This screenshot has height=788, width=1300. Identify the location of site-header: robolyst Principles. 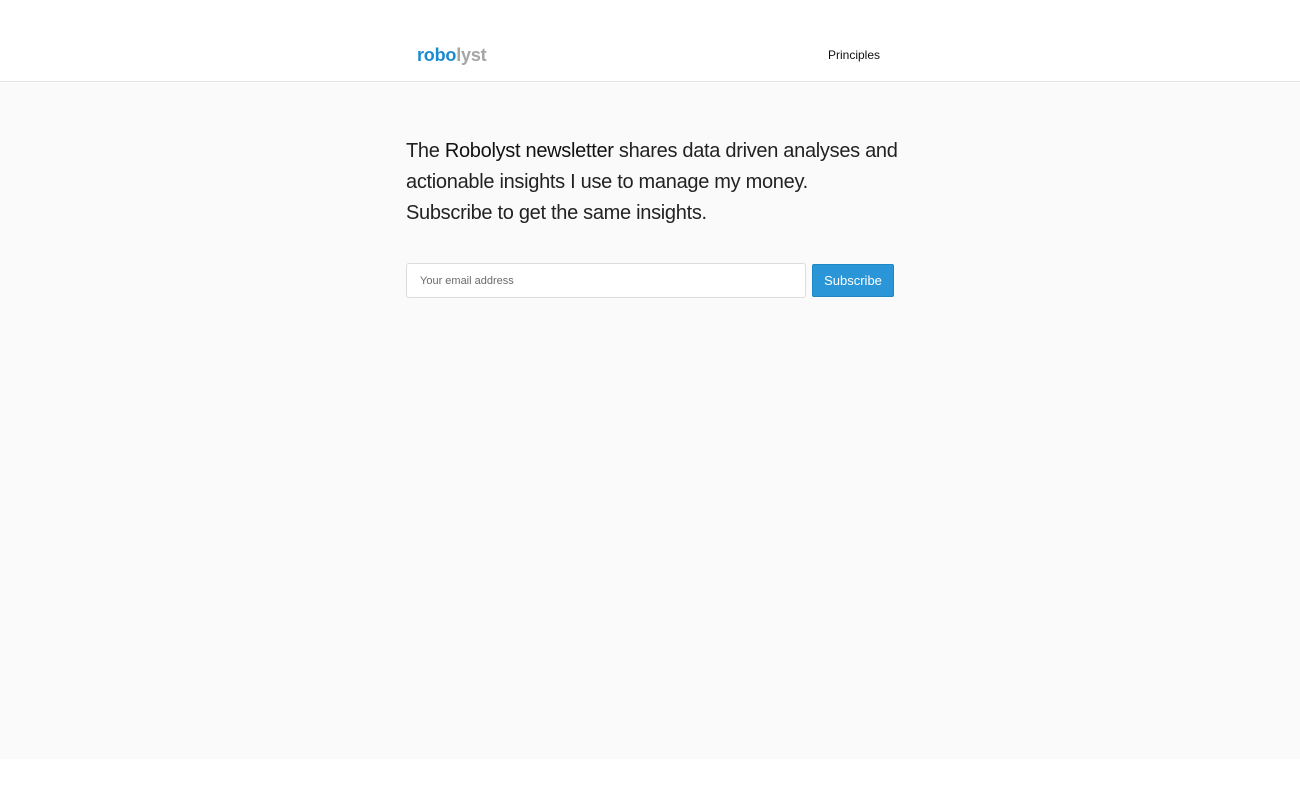
(650, 41).